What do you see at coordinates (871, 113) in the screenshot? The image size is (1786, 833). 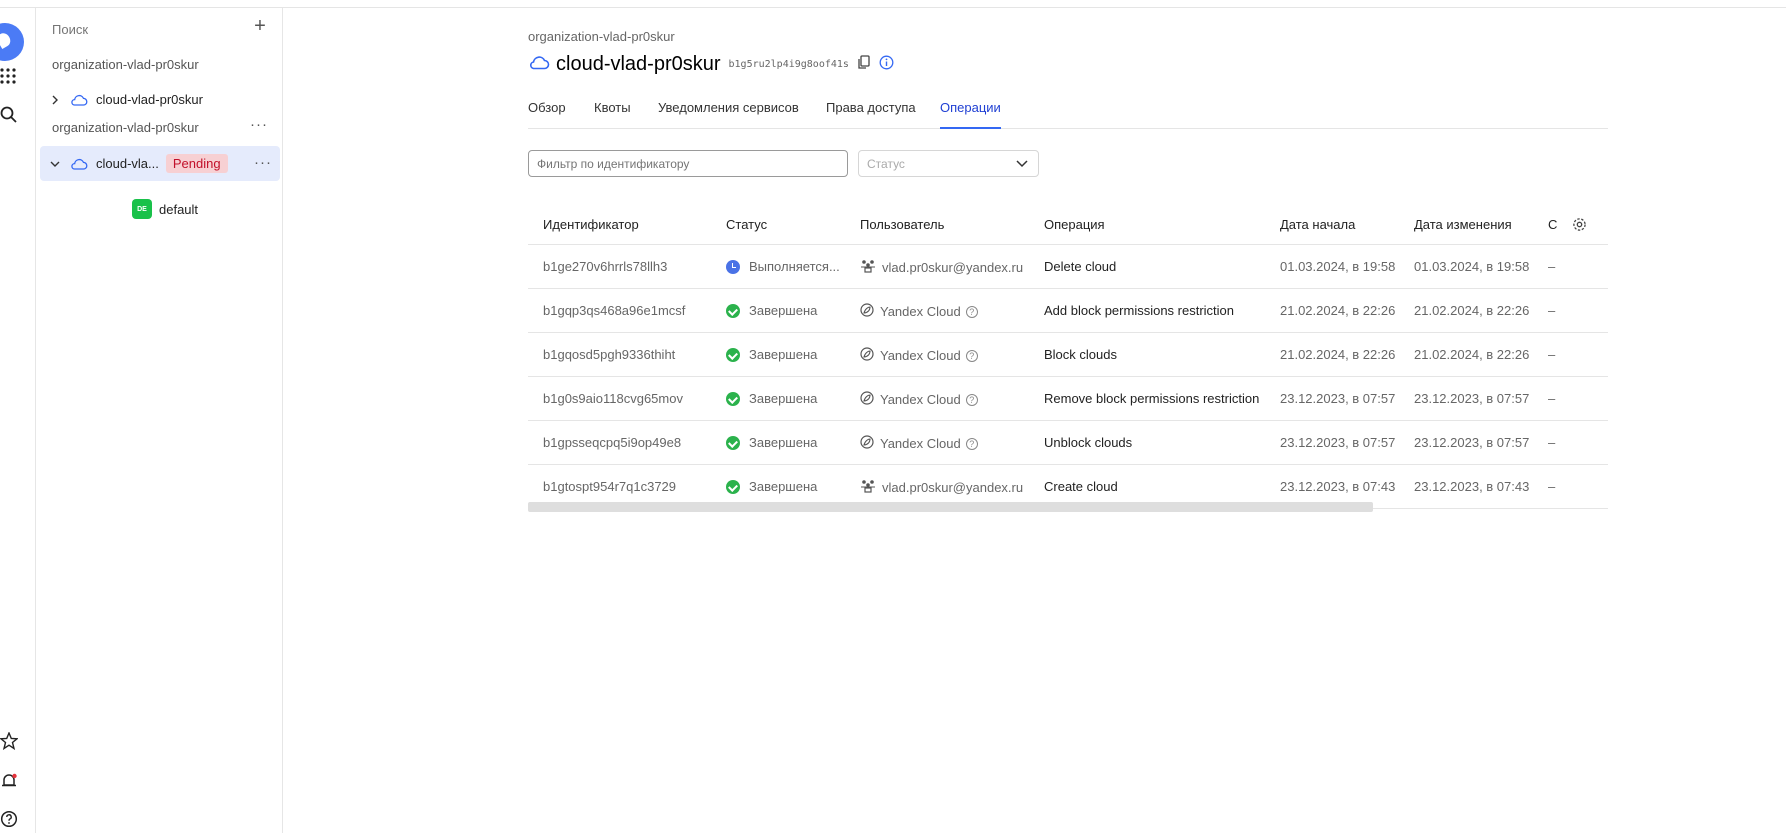 I see `tab-access-rights: Права доступа` at bounding box center [871, 113].